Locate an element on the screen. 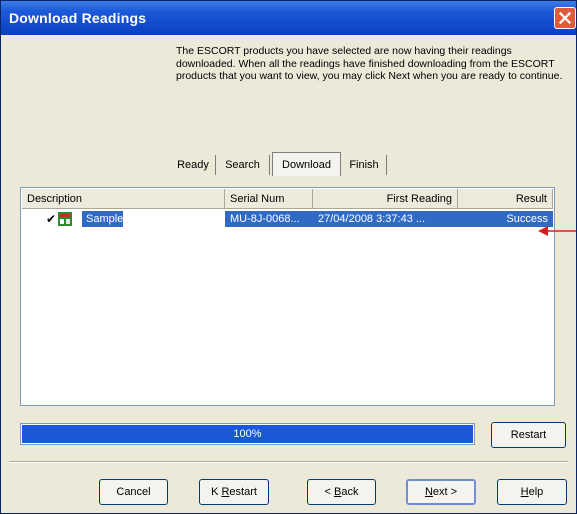  tab-download: Download is located at coordinates (306, 164).